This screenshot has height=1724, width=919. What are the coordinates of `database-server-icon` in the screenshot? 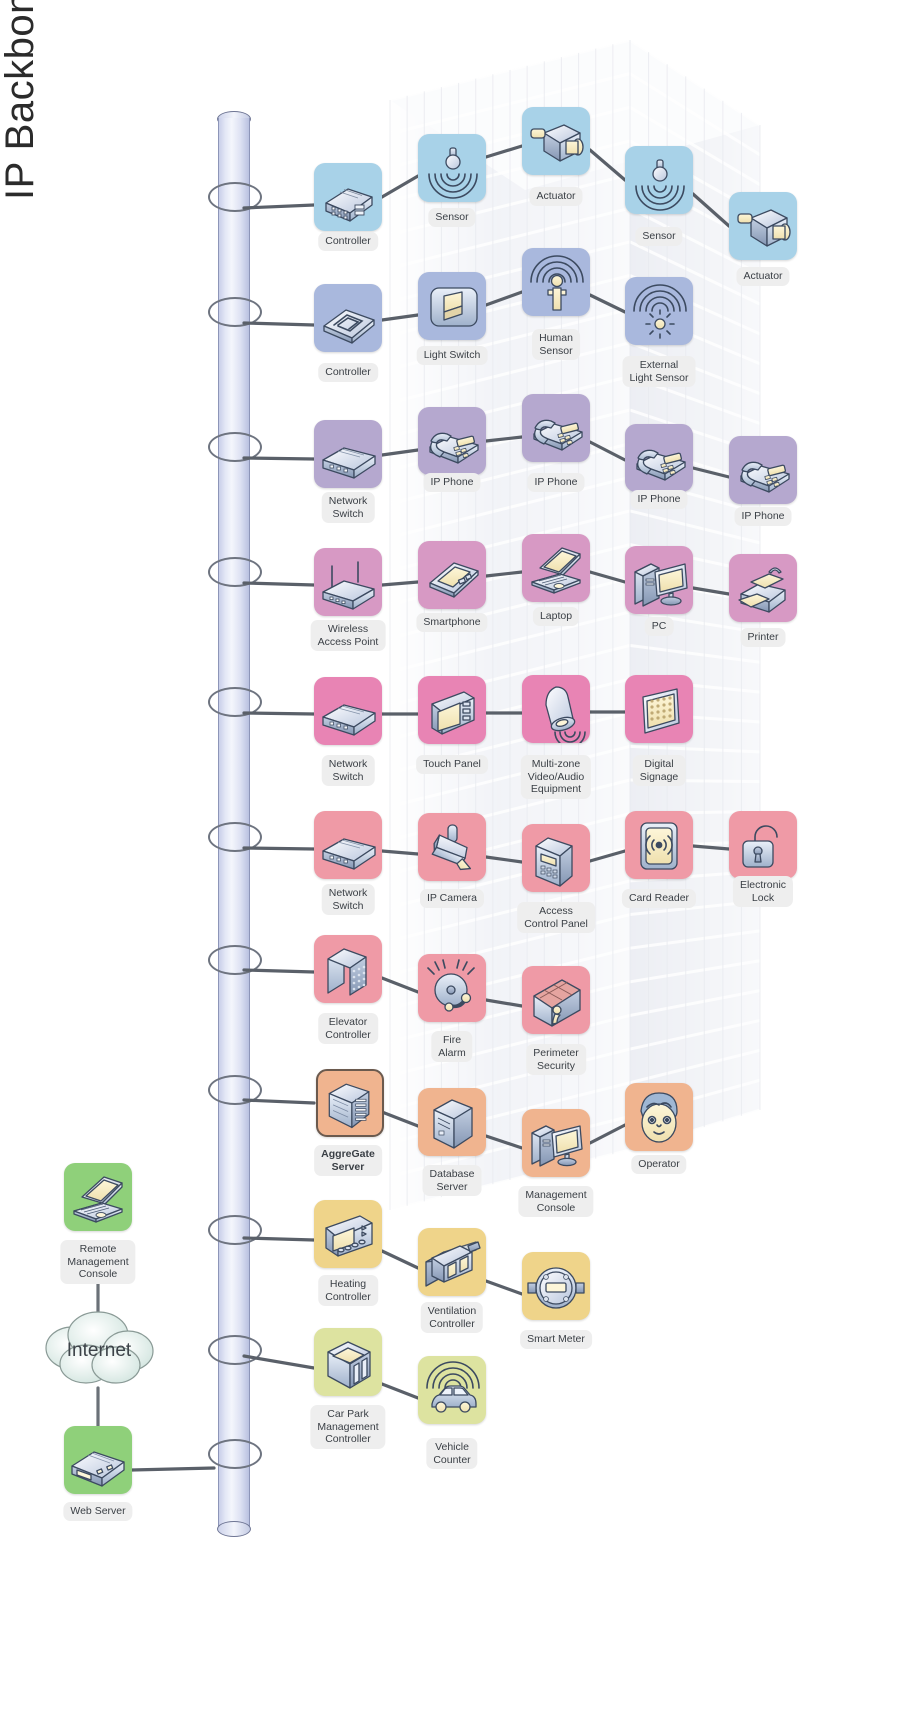 It's located at (453, 1124).